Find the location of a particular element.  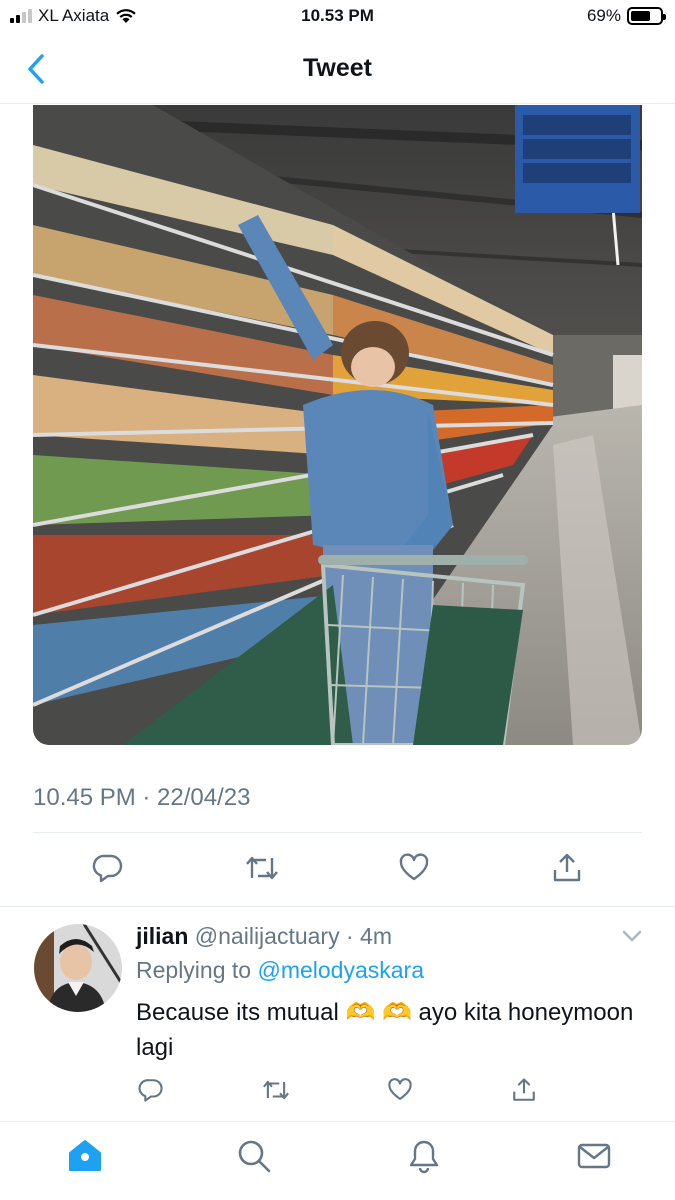

battery-icon is located at coordinates (646, 16).